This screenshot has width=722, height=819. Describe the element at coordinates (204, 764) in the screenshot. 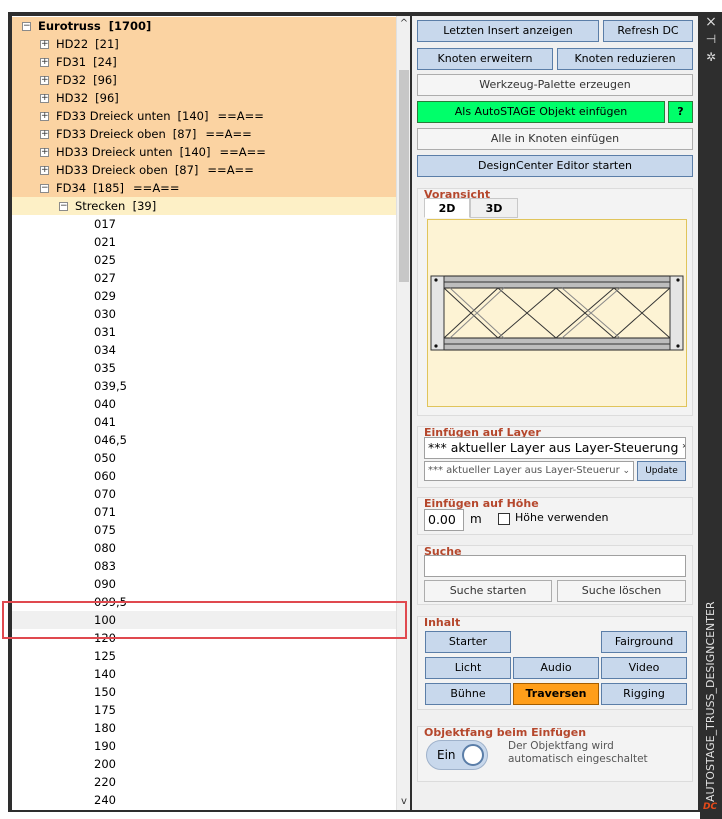

I see `tree-leaf-item: 200` at that location.